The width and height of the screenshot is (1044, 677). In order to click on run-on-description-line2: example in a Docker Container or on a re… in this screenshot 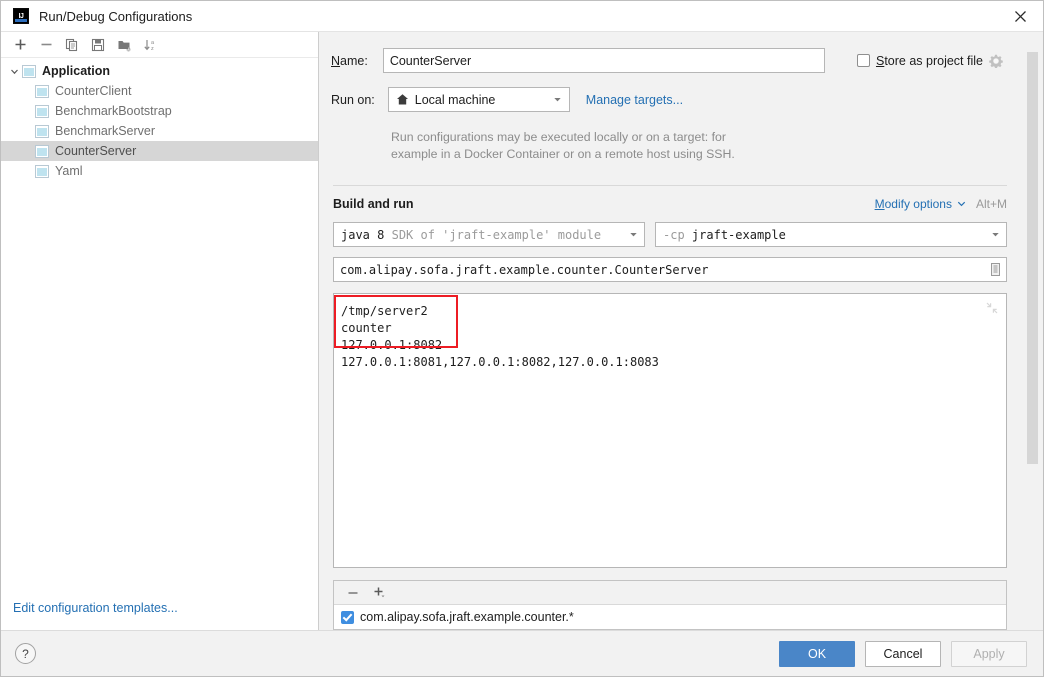, I will do `click(563, 154)`.